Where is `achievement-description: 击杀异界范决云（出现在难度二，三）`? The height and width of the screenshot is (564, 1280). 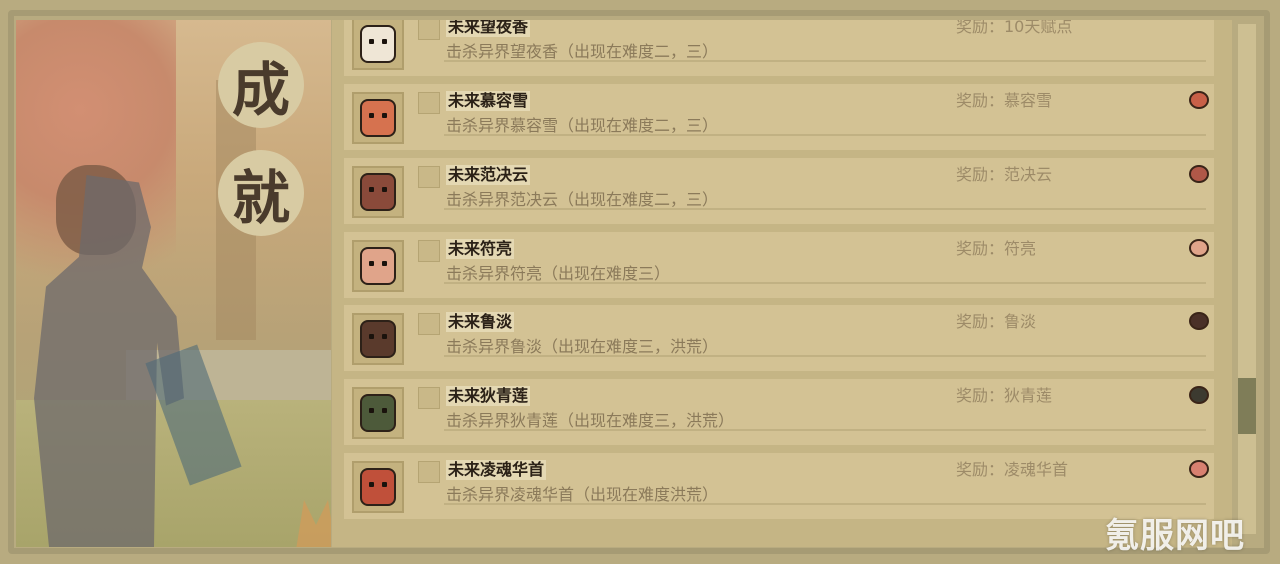 achievement-description: 击杀异界范决云（出现在难度二，三） is located at coordinates (582, 199).